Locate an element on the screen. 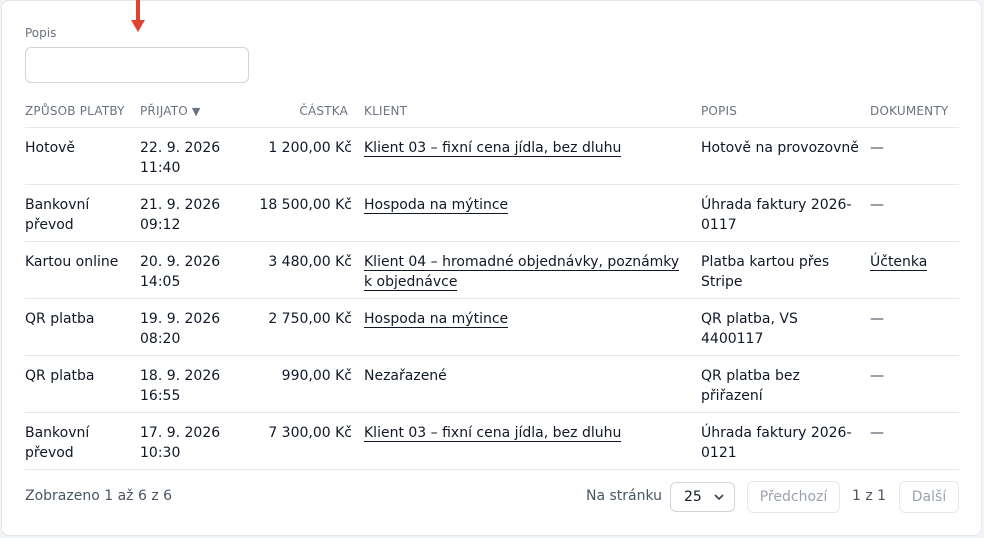 The image size is (984, 538). payment-description: QR platba, VS 4400117 is located at coordinates (749, 329).